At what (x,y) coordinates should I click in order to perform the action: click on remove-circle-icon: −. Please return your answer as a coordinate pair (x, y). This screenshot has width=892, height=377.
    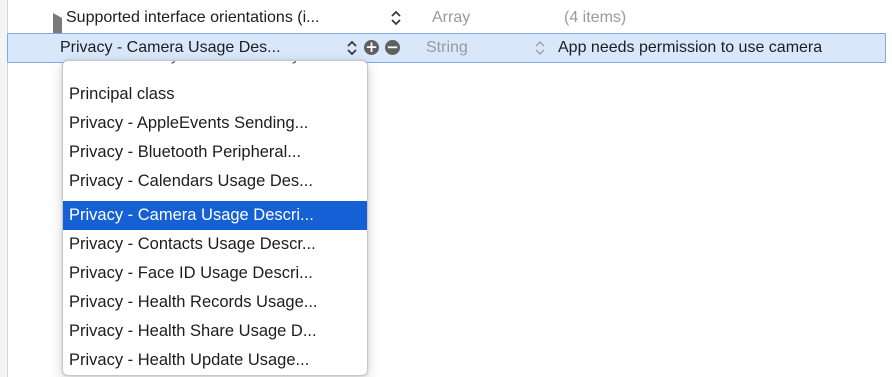
    Looking at the image, I should click on (392, 47).